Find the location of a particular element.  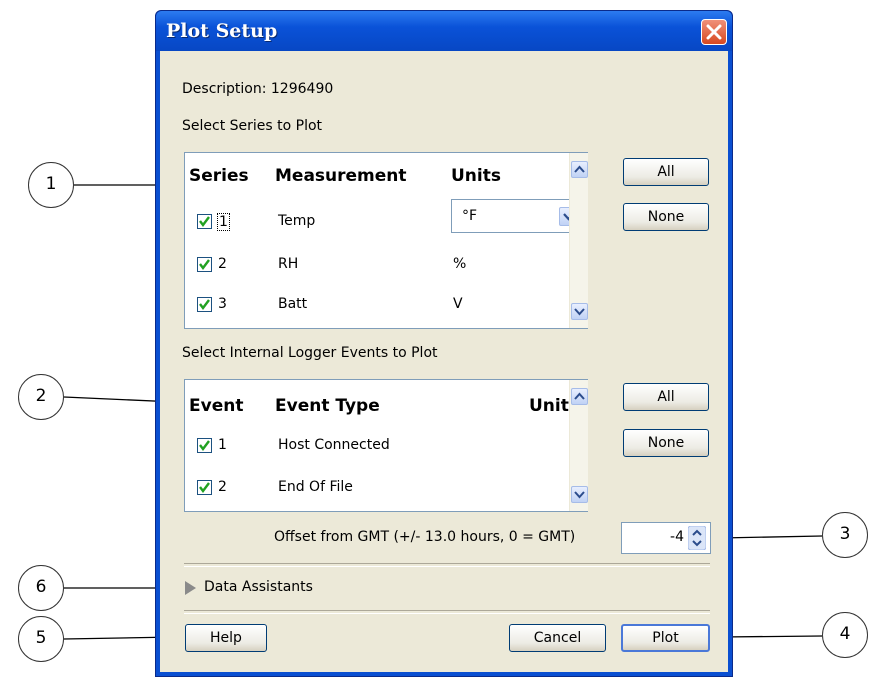

units-column-header: Units is located at coordinates (476, 176).